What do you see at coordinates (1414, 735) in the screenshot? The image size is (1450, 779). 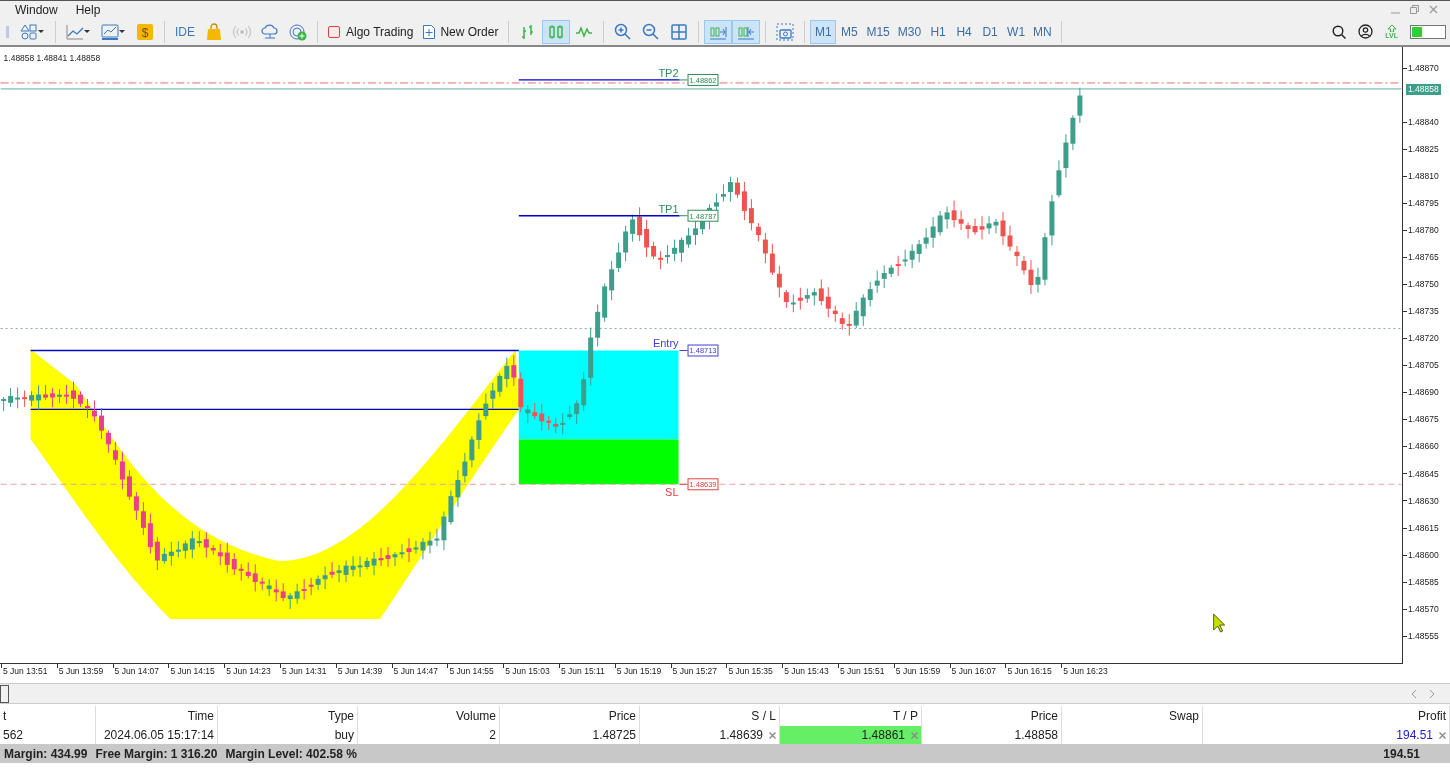 I see `table-cell-text: 194.51` at bounding box center [1414, 735].